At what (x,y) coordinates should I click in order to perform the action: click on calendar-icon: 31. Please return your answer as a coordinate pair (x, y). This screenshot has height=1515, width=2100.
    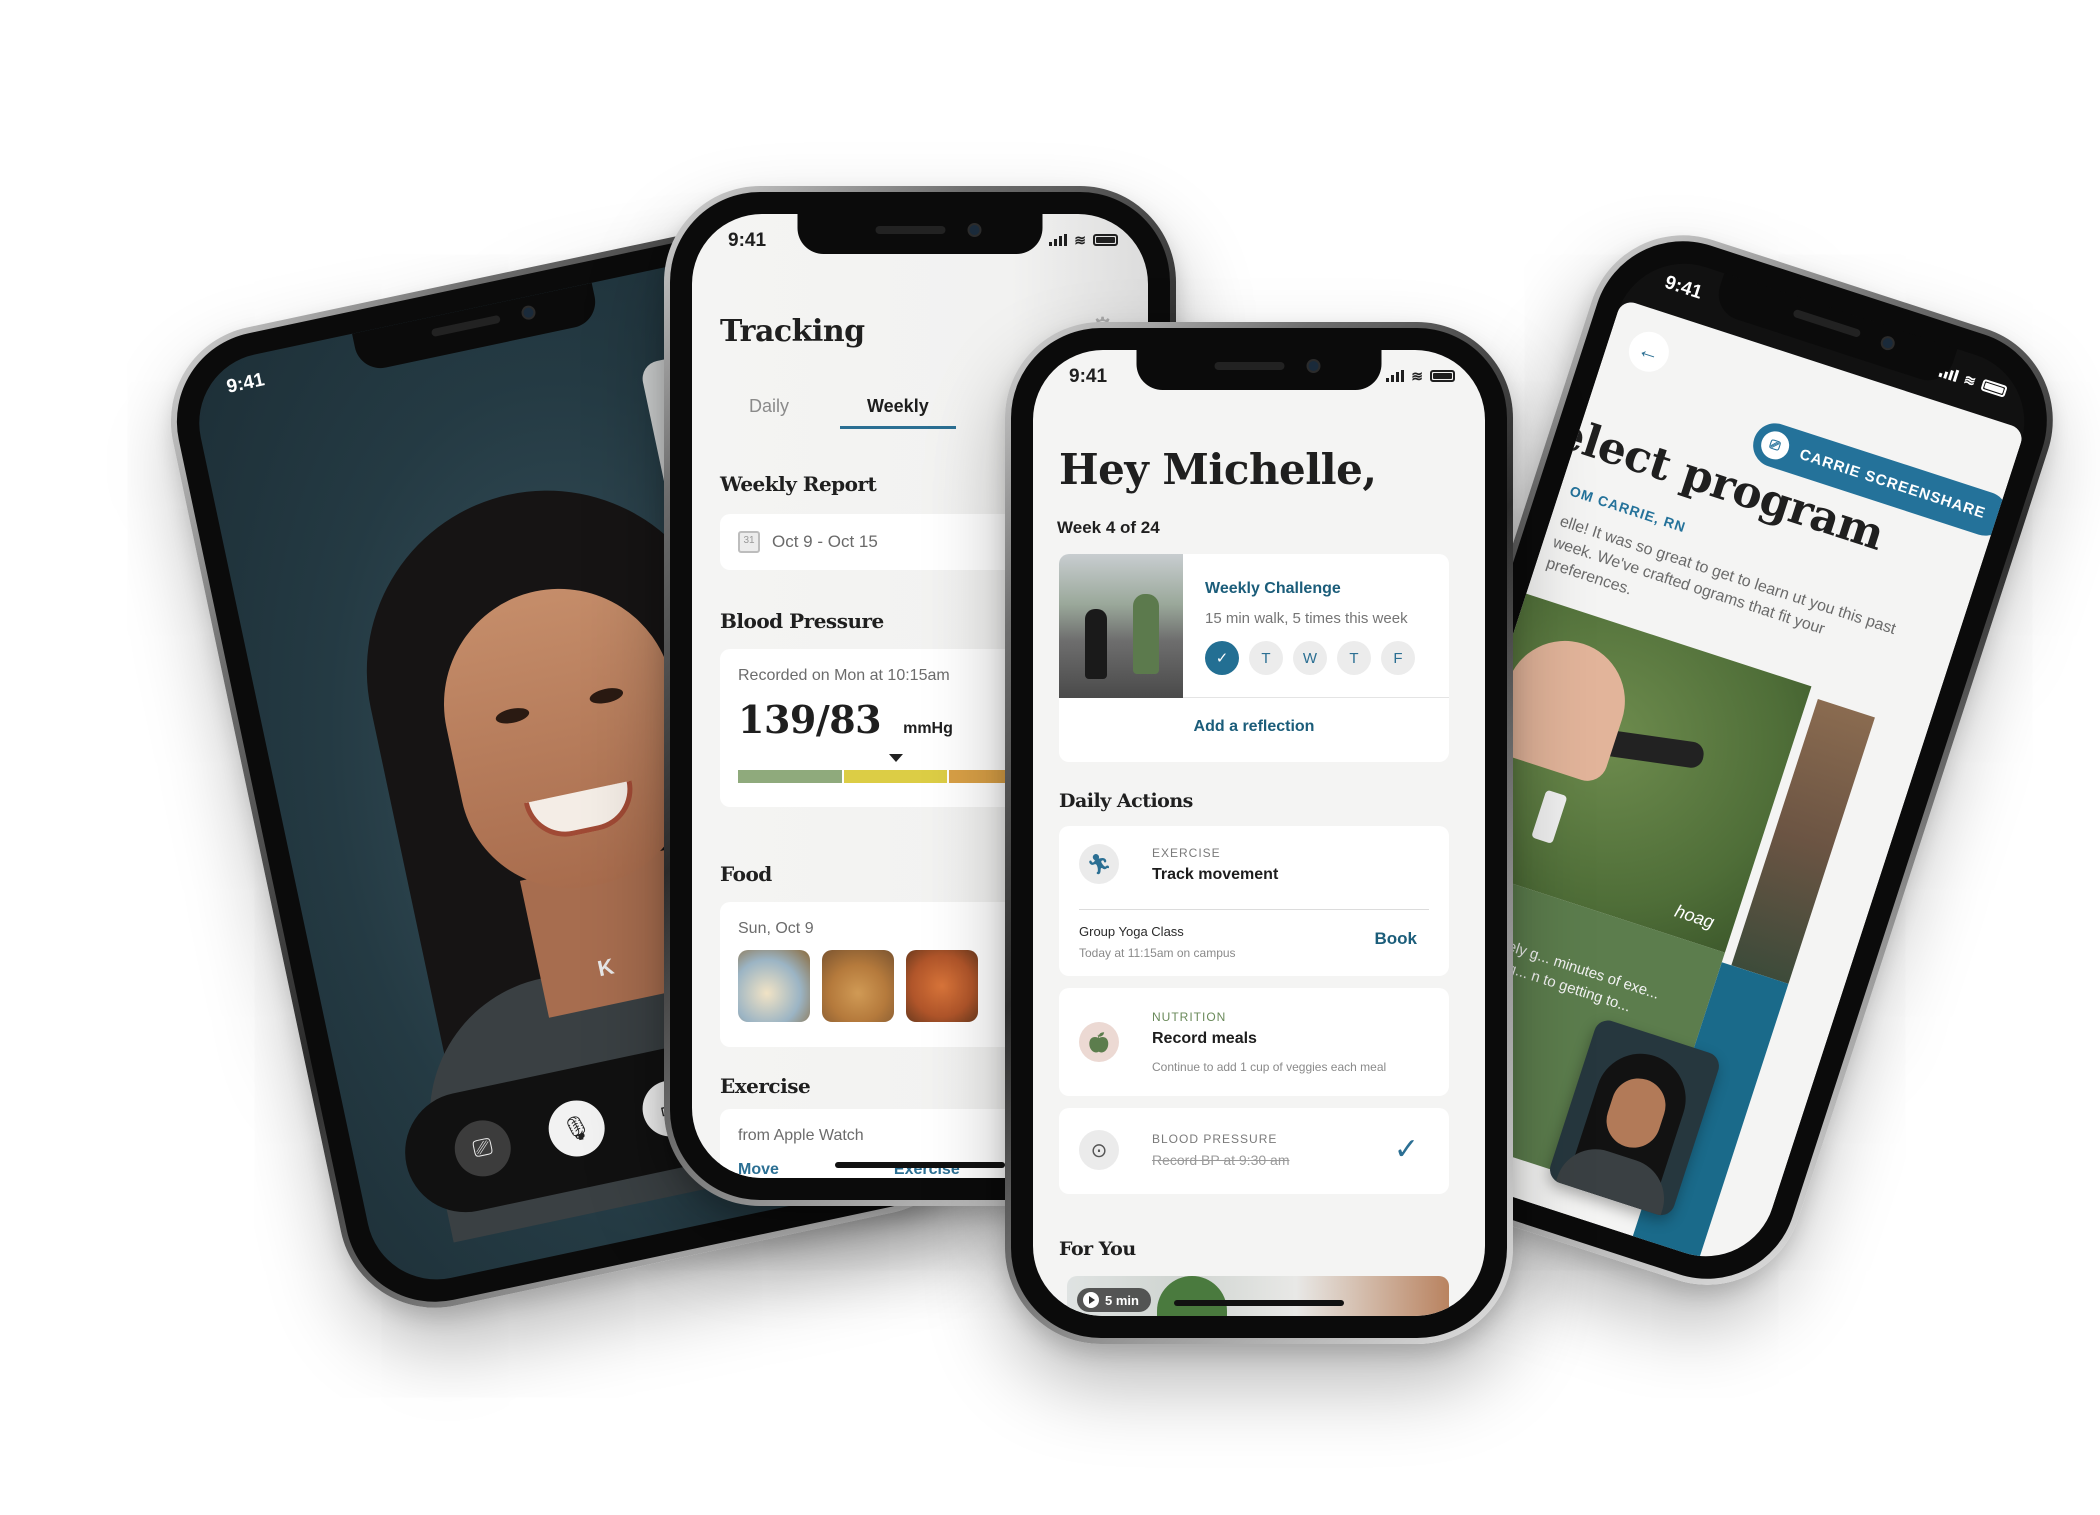
    Looking at the image, I should click on (749, 542).